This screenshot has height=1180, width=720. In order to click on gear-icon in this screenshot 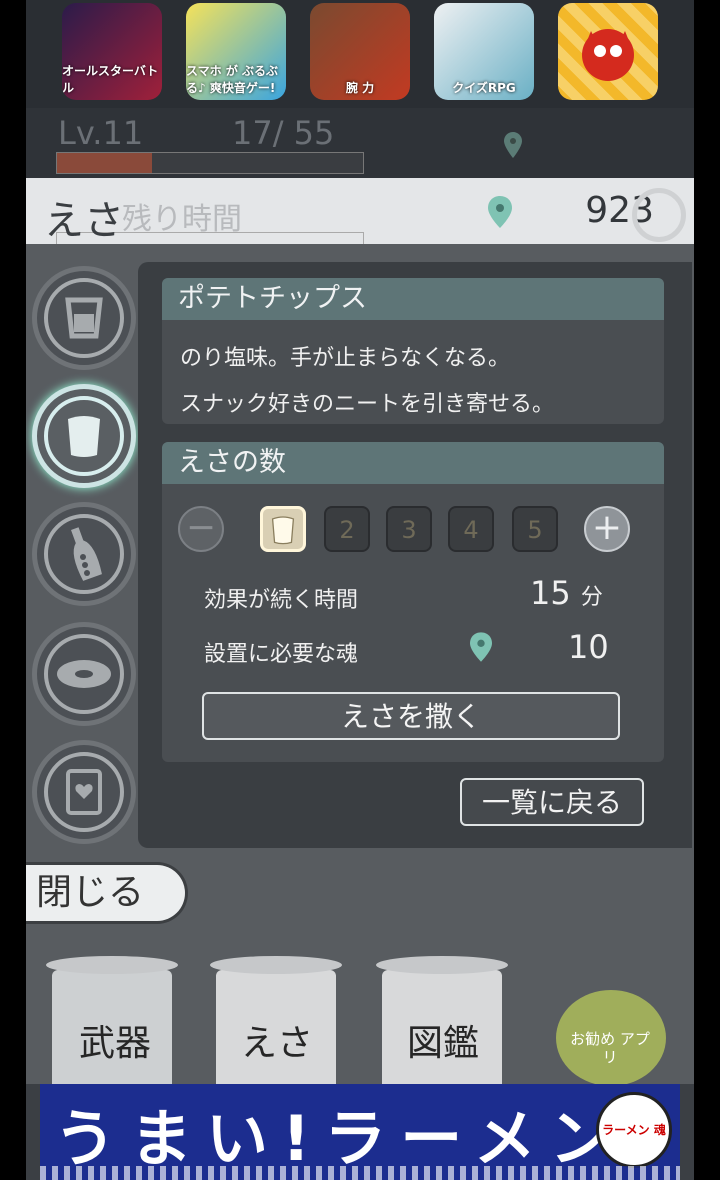, I will do `click(659, 215)`.